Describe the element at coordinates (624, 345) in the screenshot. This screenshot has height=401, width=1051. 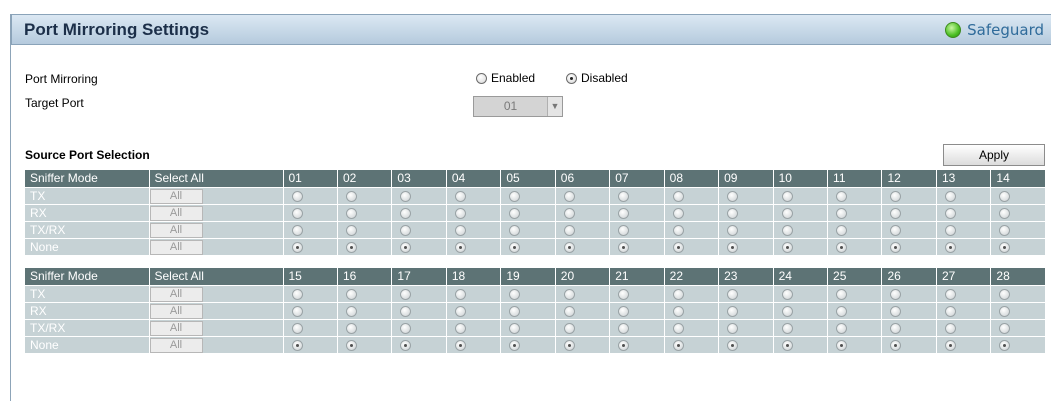
I see `port-21-none-radio` at that location.